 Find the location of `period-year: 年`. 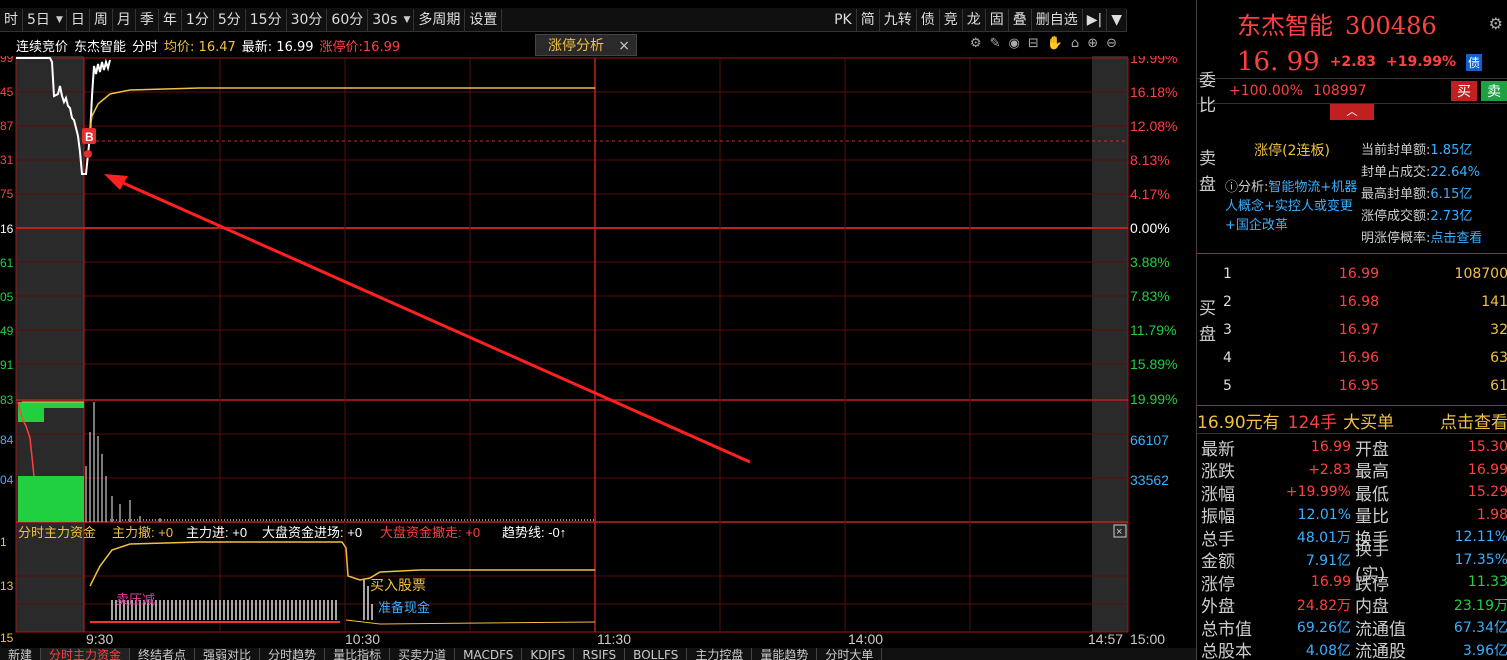

period-year: 年 is located at coordinates (170, 19).